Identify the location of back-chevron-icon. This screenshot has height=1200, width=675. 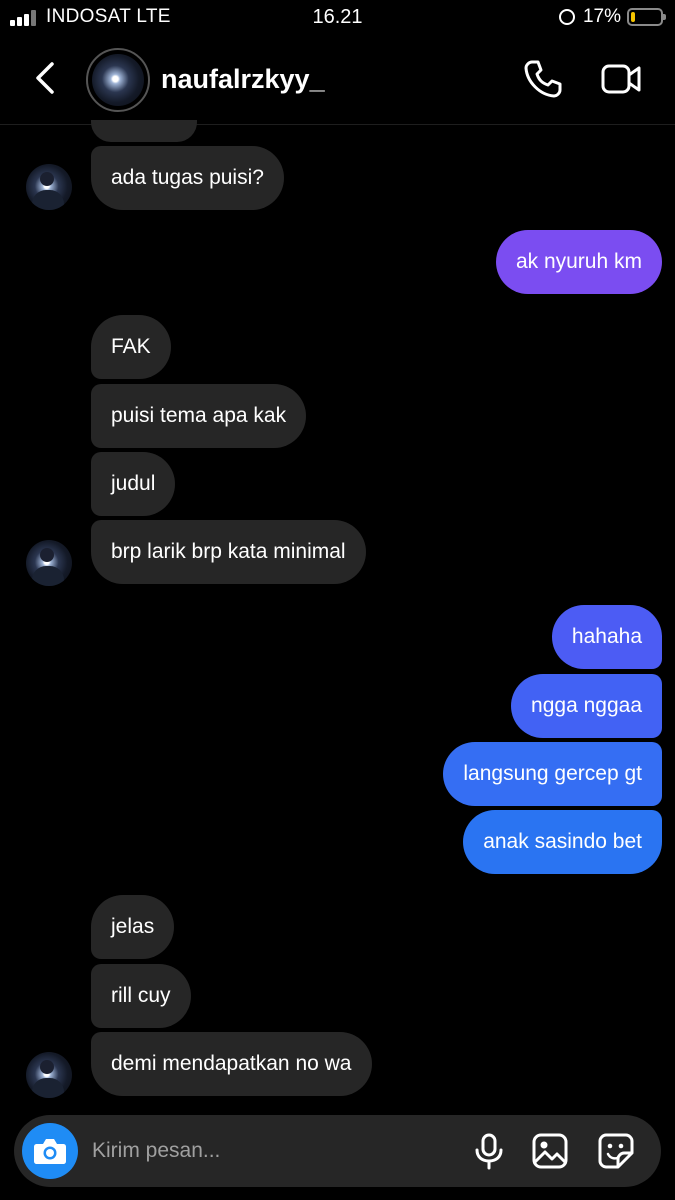
(46, 78).